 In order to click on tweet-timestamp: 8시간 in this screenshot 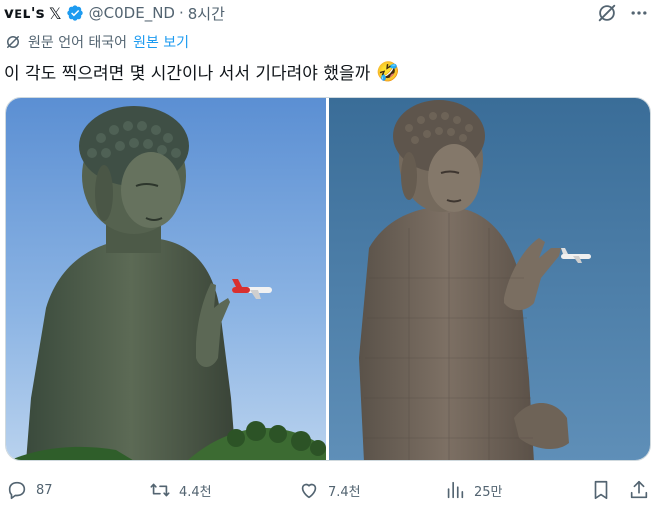, I will do `click(206, 13)`.